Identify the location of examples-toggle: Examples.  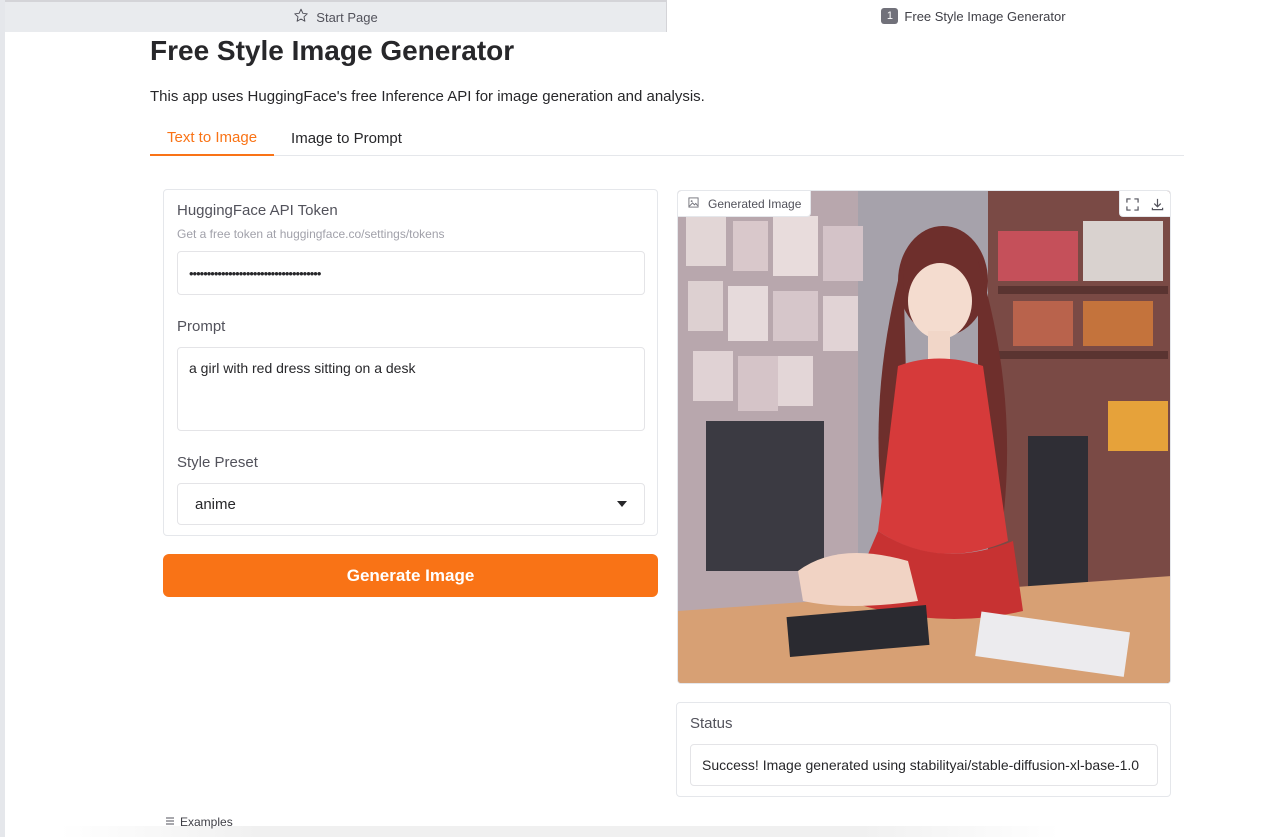
(199, 822).